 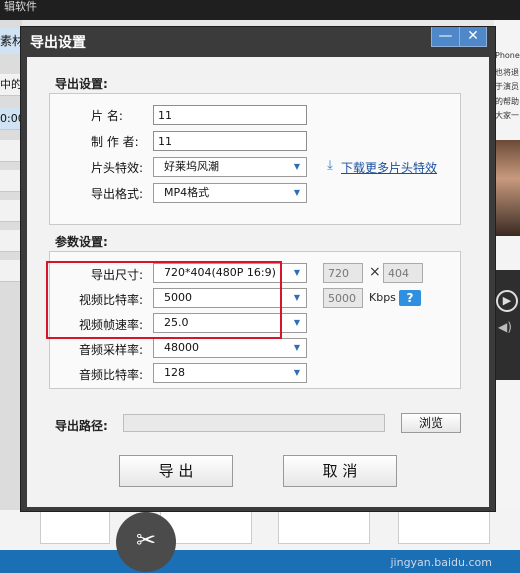 What do you see at coordinates (230, 373) in the screenshot?
I see `audio-bitrate-select: 128 ▼` at bounding box center [230, 373].